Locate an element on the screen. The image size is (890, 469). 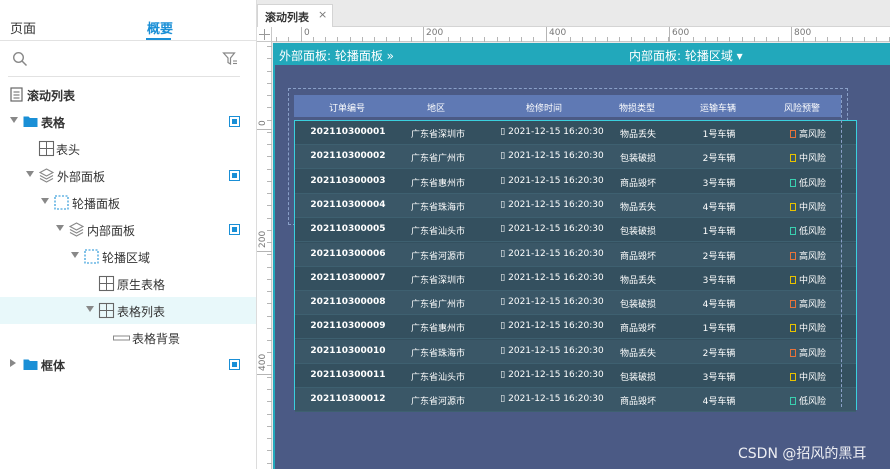
horizontal-ruler: 0 200 400 600 800 is located at coordinates (581, 34).